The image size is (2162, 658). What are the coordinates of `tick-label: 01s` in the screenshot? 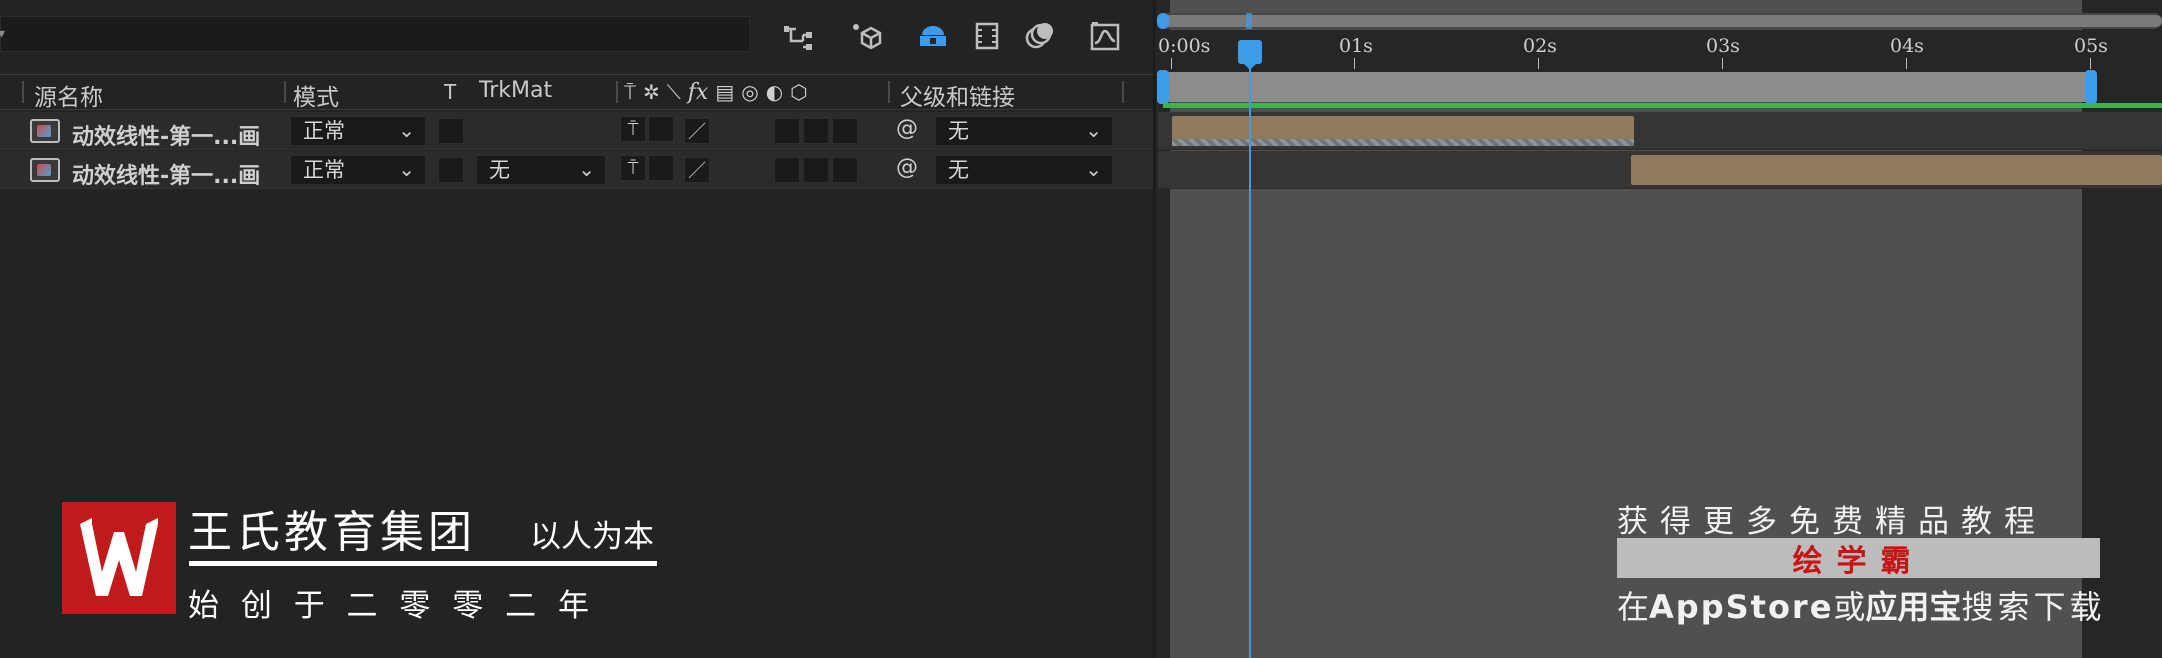 It's located at (1356, 46).